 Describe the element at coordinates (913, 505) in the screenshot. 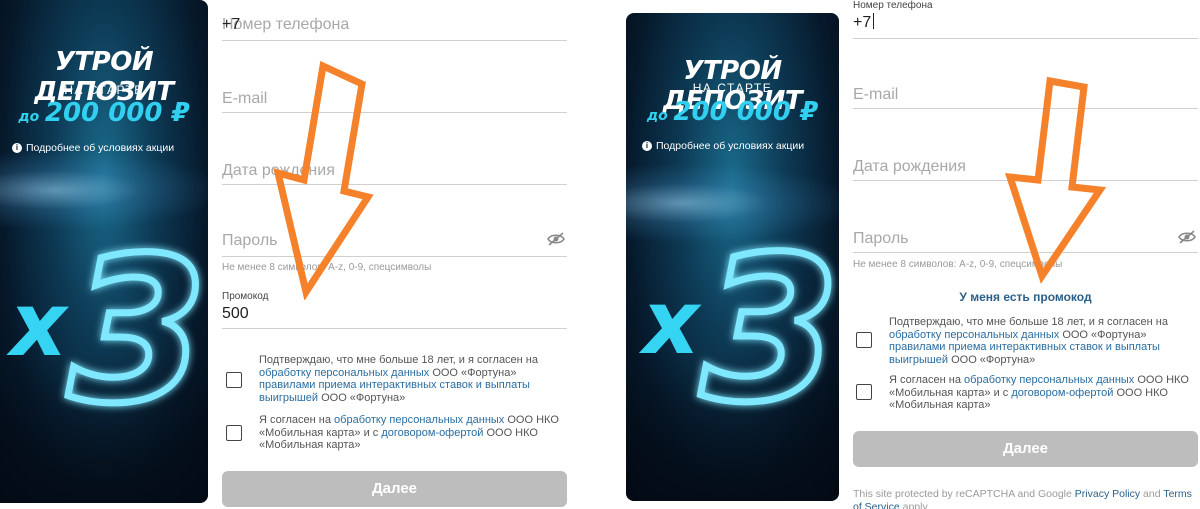

I see `recaptcha-text-c: apply` at that location.